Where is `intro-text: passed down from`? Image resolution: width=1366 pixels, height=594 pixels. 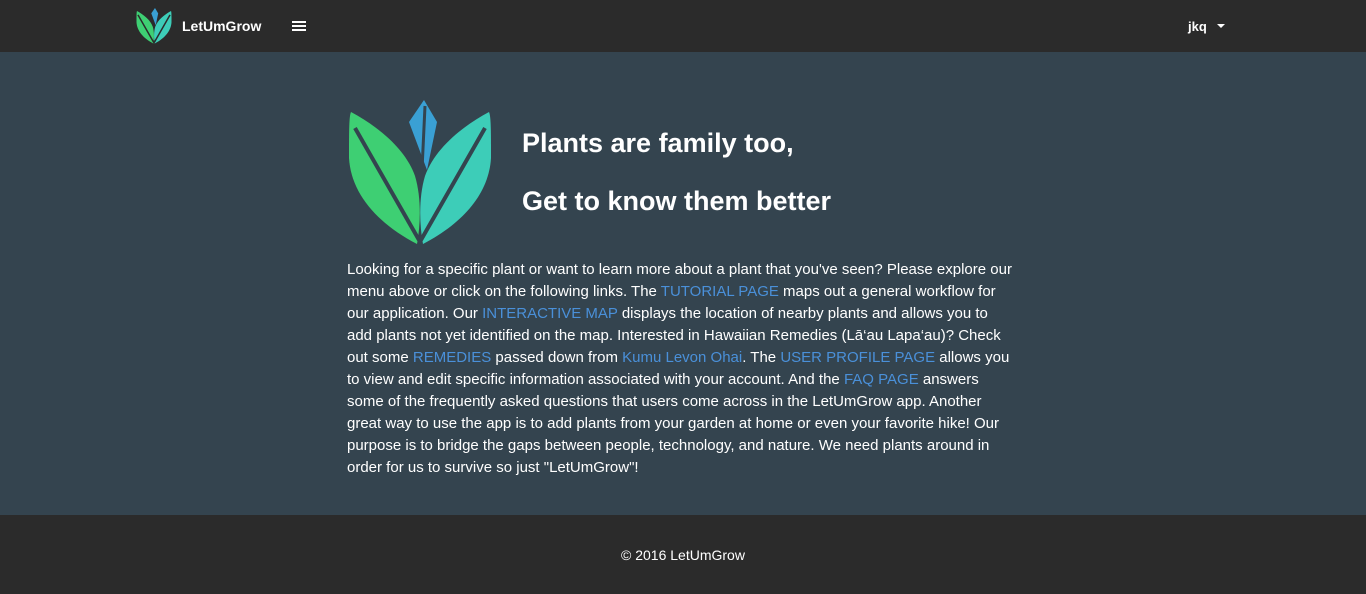
intro-text: passed down from is located at coordinates (557, 357).